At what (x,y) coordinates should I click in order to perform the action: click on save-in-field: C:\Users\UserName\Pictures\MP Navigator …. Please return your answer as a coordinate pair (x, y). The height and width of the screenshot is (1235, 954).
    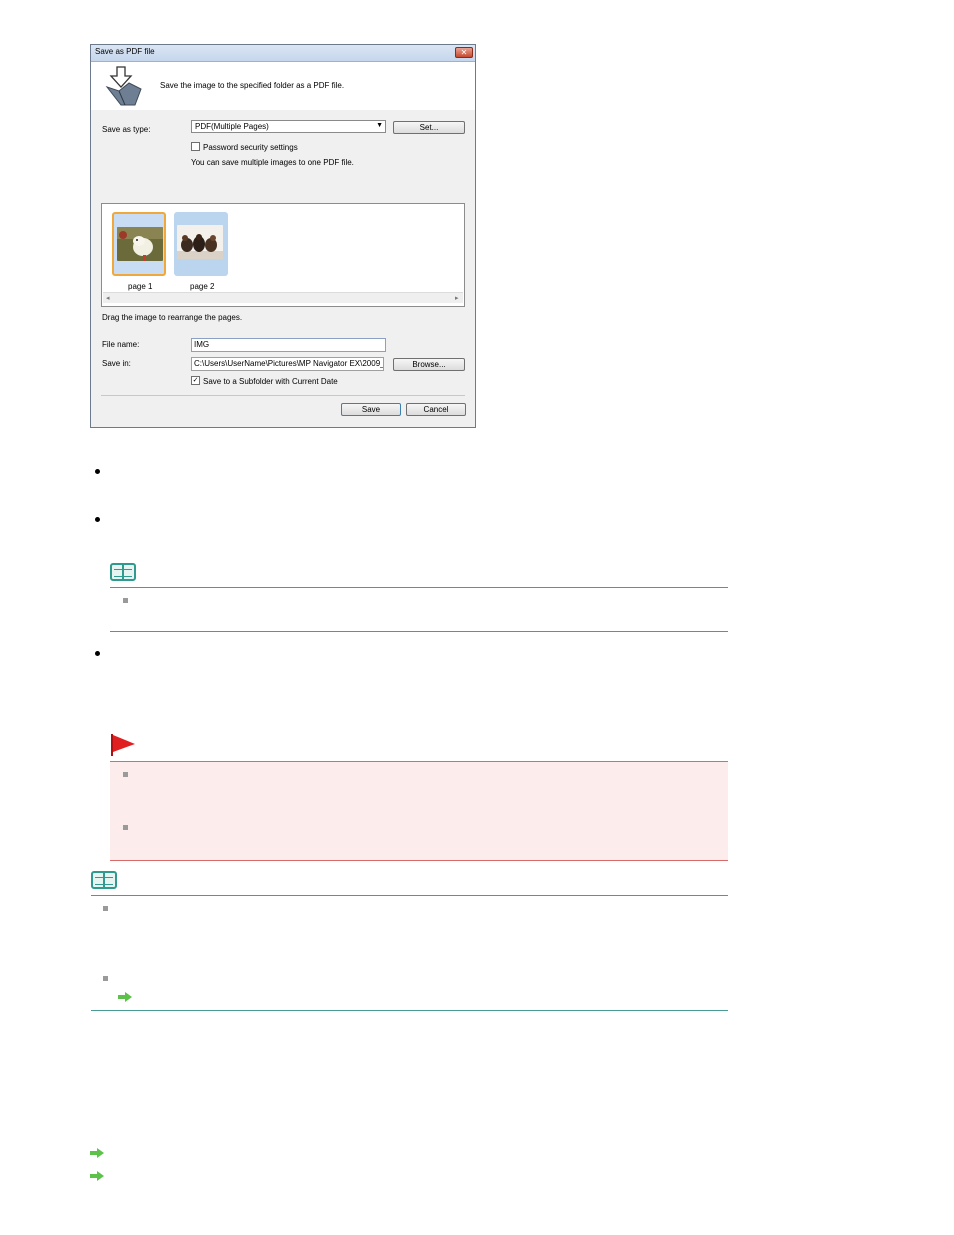
    Looking at the image, I should click on (287, 364).